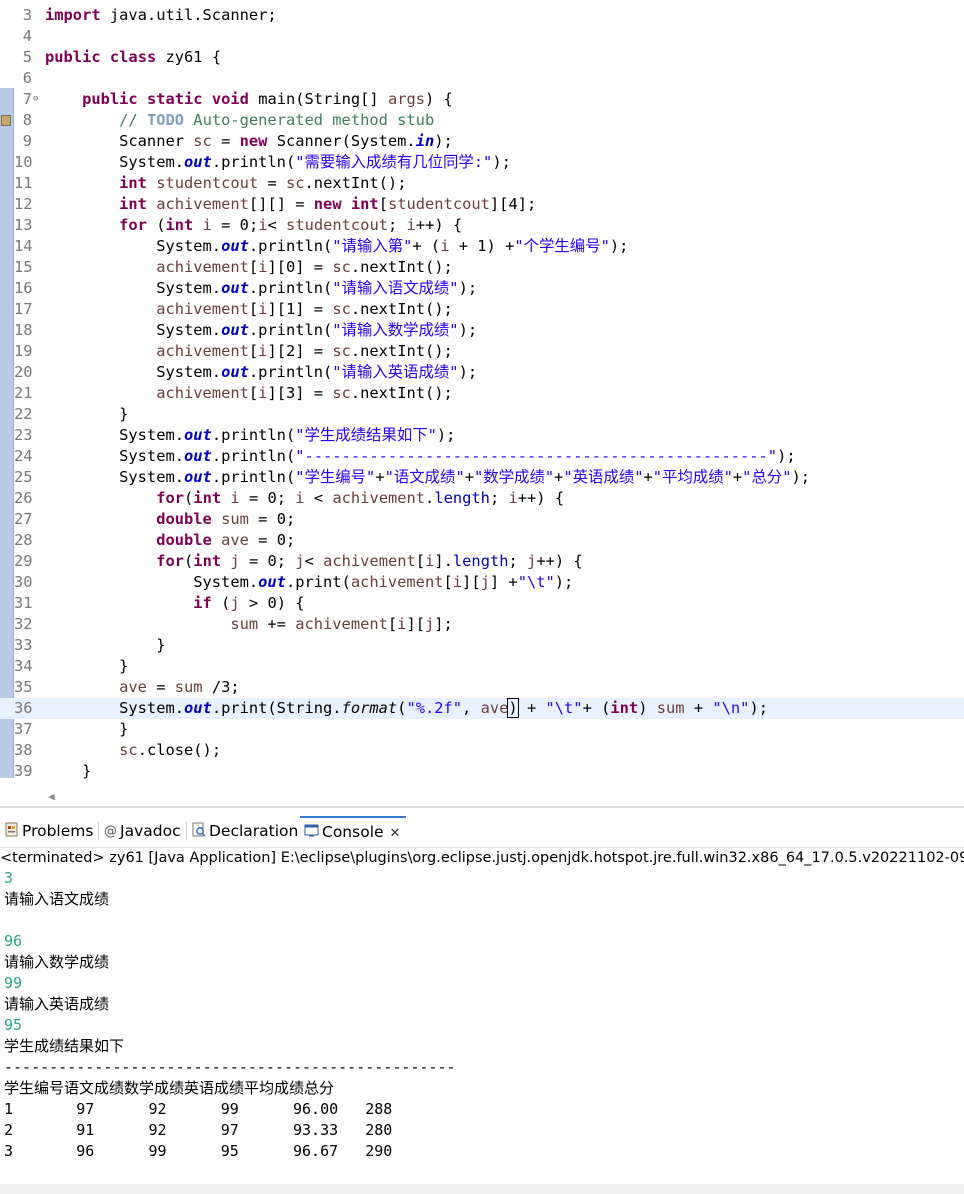 The width and height of the screenshot is (964, 1194). What do you see at coordinates (263, 183) in the screenshot?
I see `code-text: int studentcout = sc.nextInt();` at bounding box center [263, 183].